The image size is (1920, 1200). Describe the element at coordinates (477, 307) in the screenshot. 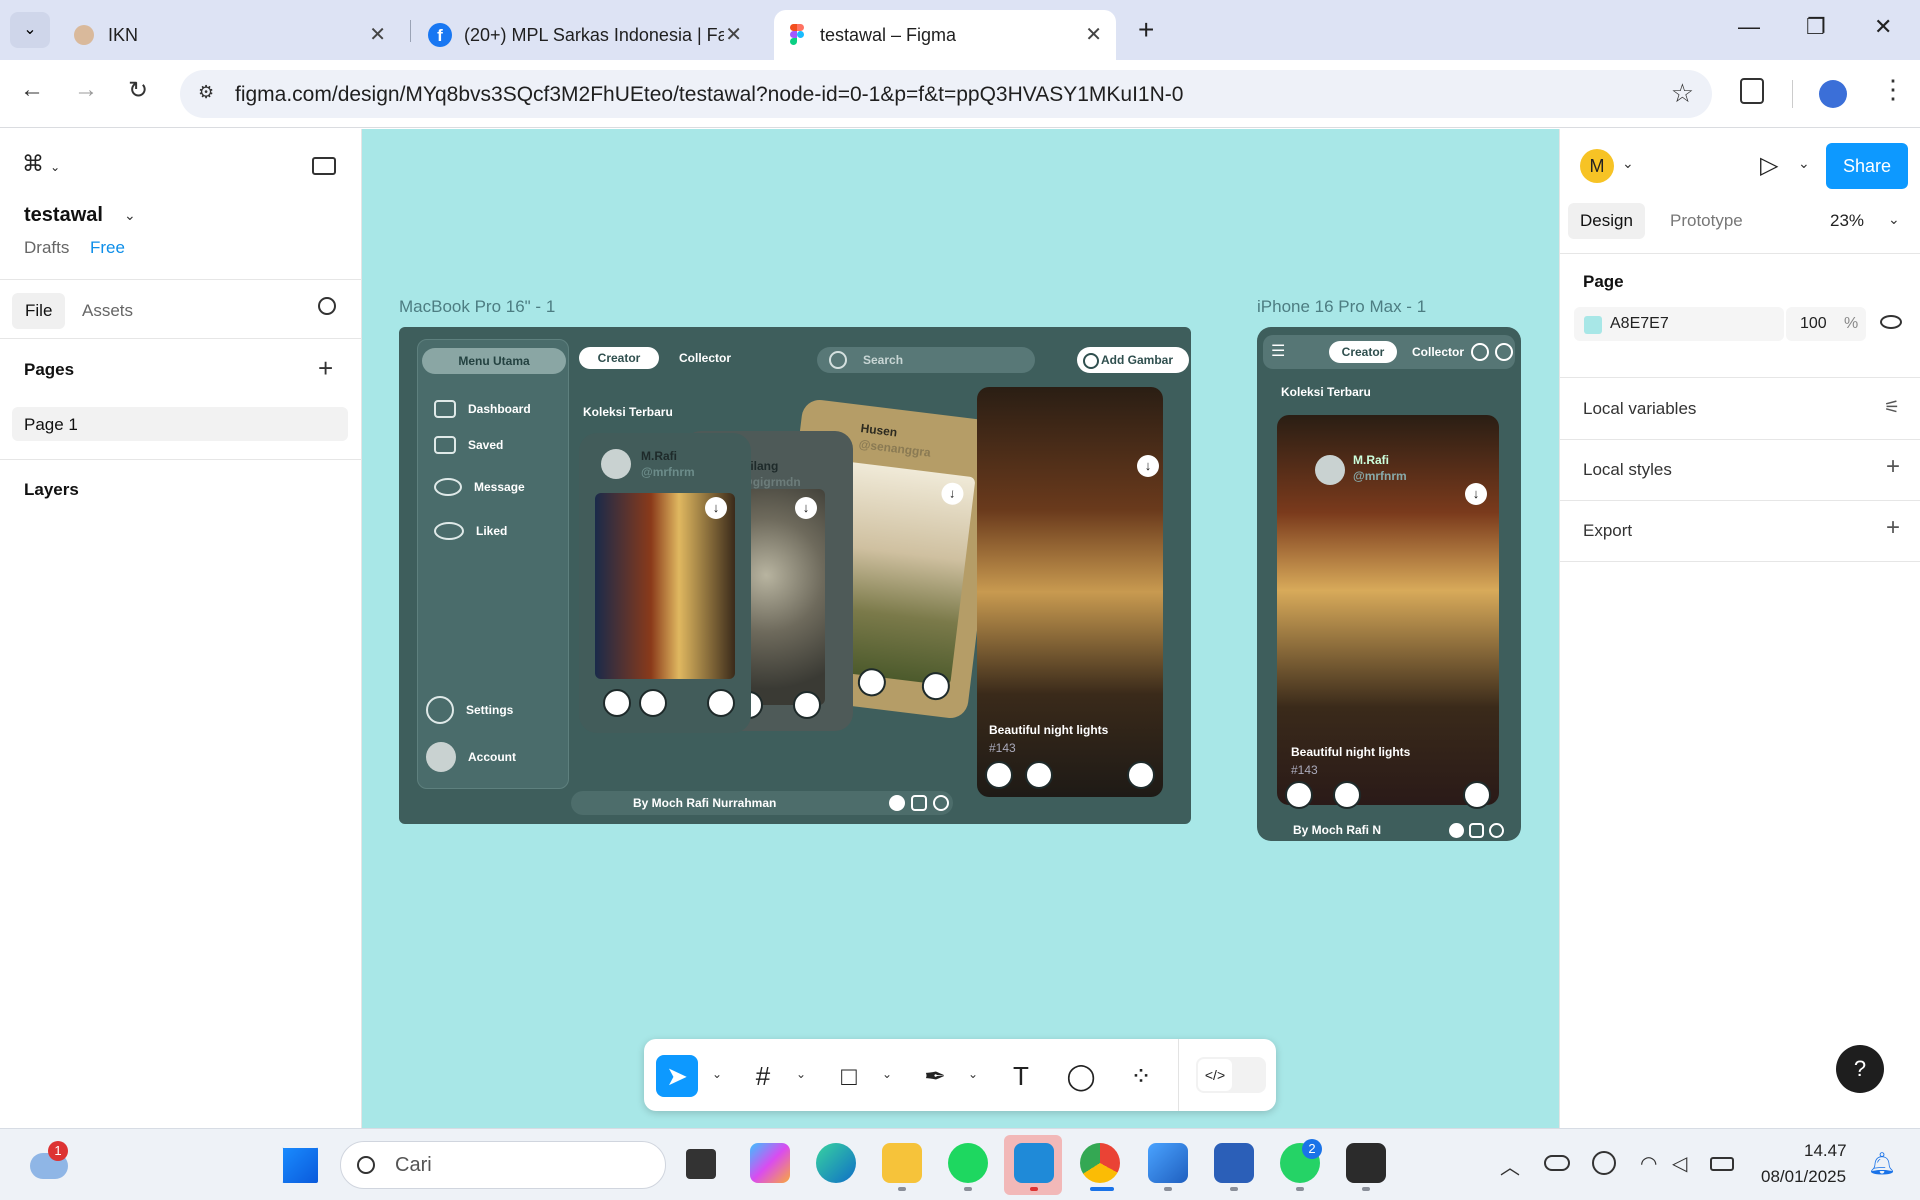

I see `mac-frame-label: MacBook Pro 16" - 1` at that location.